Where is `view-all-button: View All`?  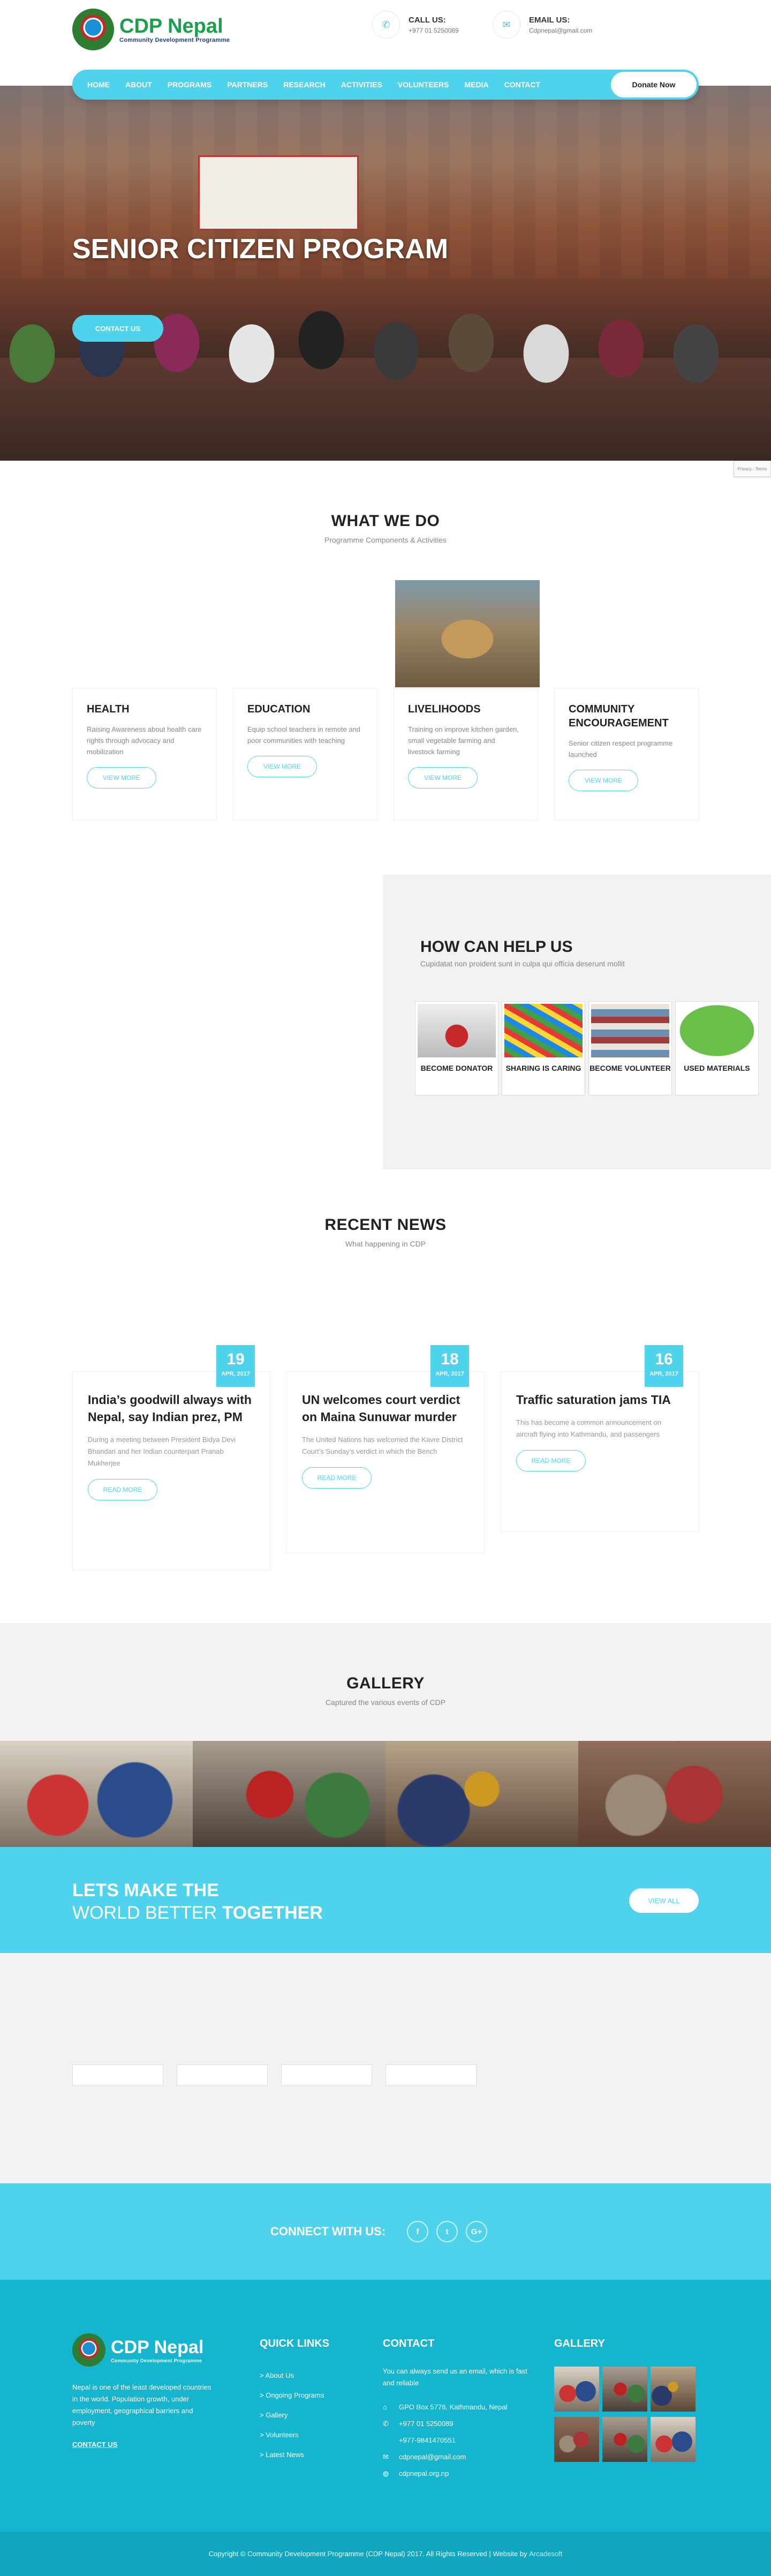 view-all-button: View All is located at coordinates (664, 1900).